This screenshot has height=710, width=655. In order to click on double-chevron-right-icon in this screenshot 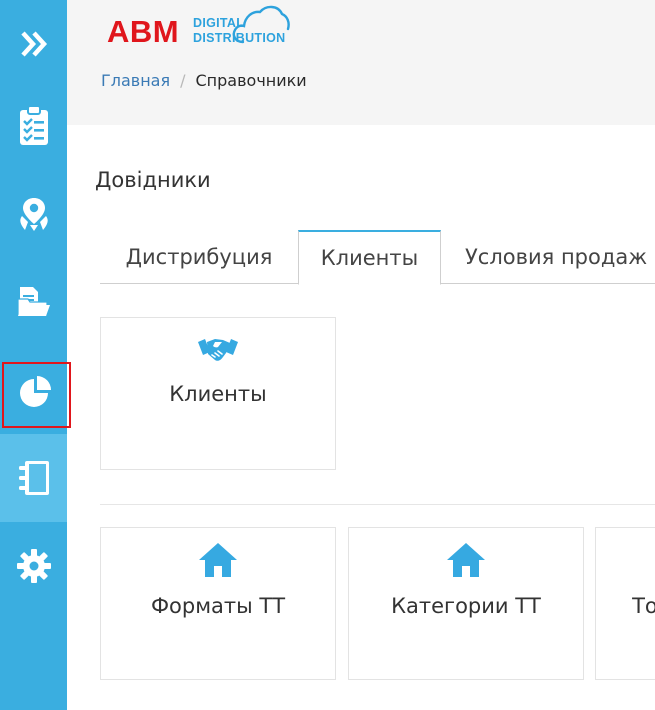, I will do `click(33, 44)`.